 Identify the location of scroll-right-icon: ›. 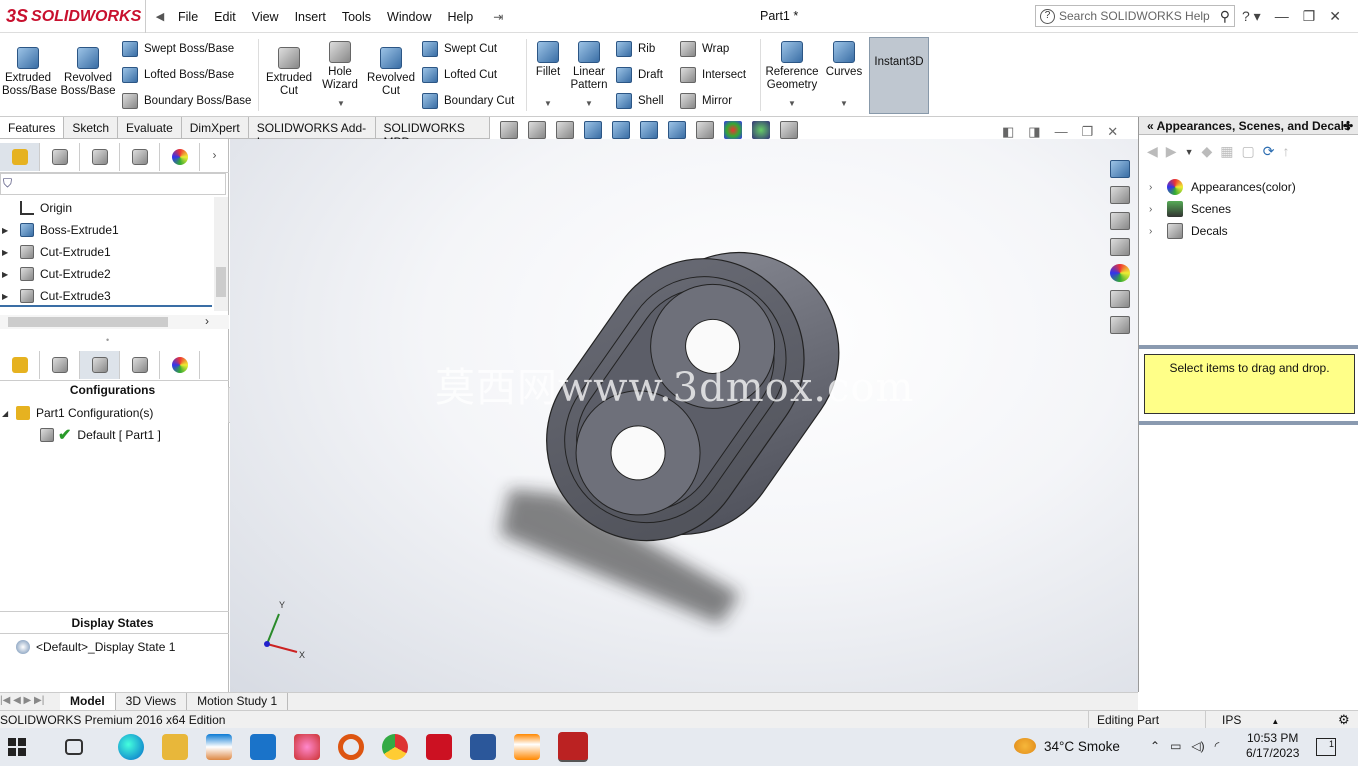
(207, 321).